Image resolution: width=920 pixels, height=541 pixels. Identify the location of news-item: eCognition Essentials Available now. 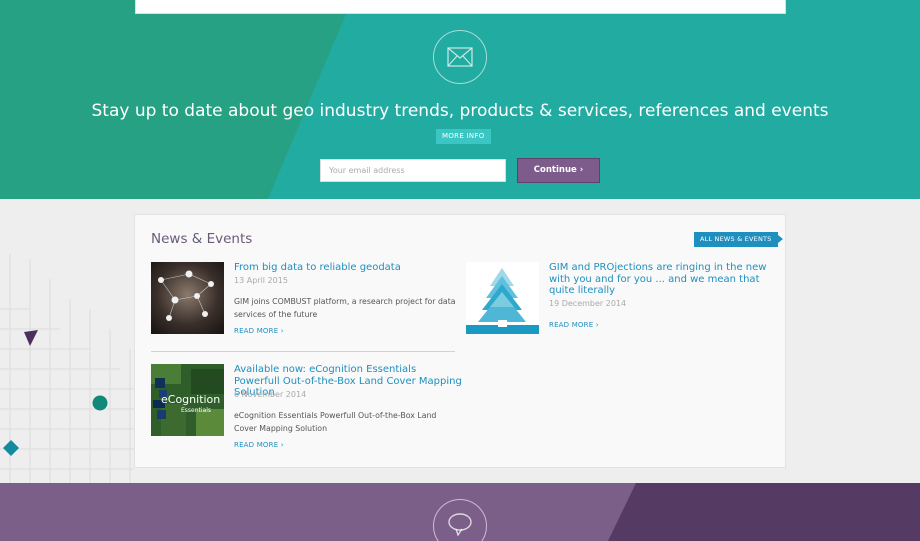
(306, 409).